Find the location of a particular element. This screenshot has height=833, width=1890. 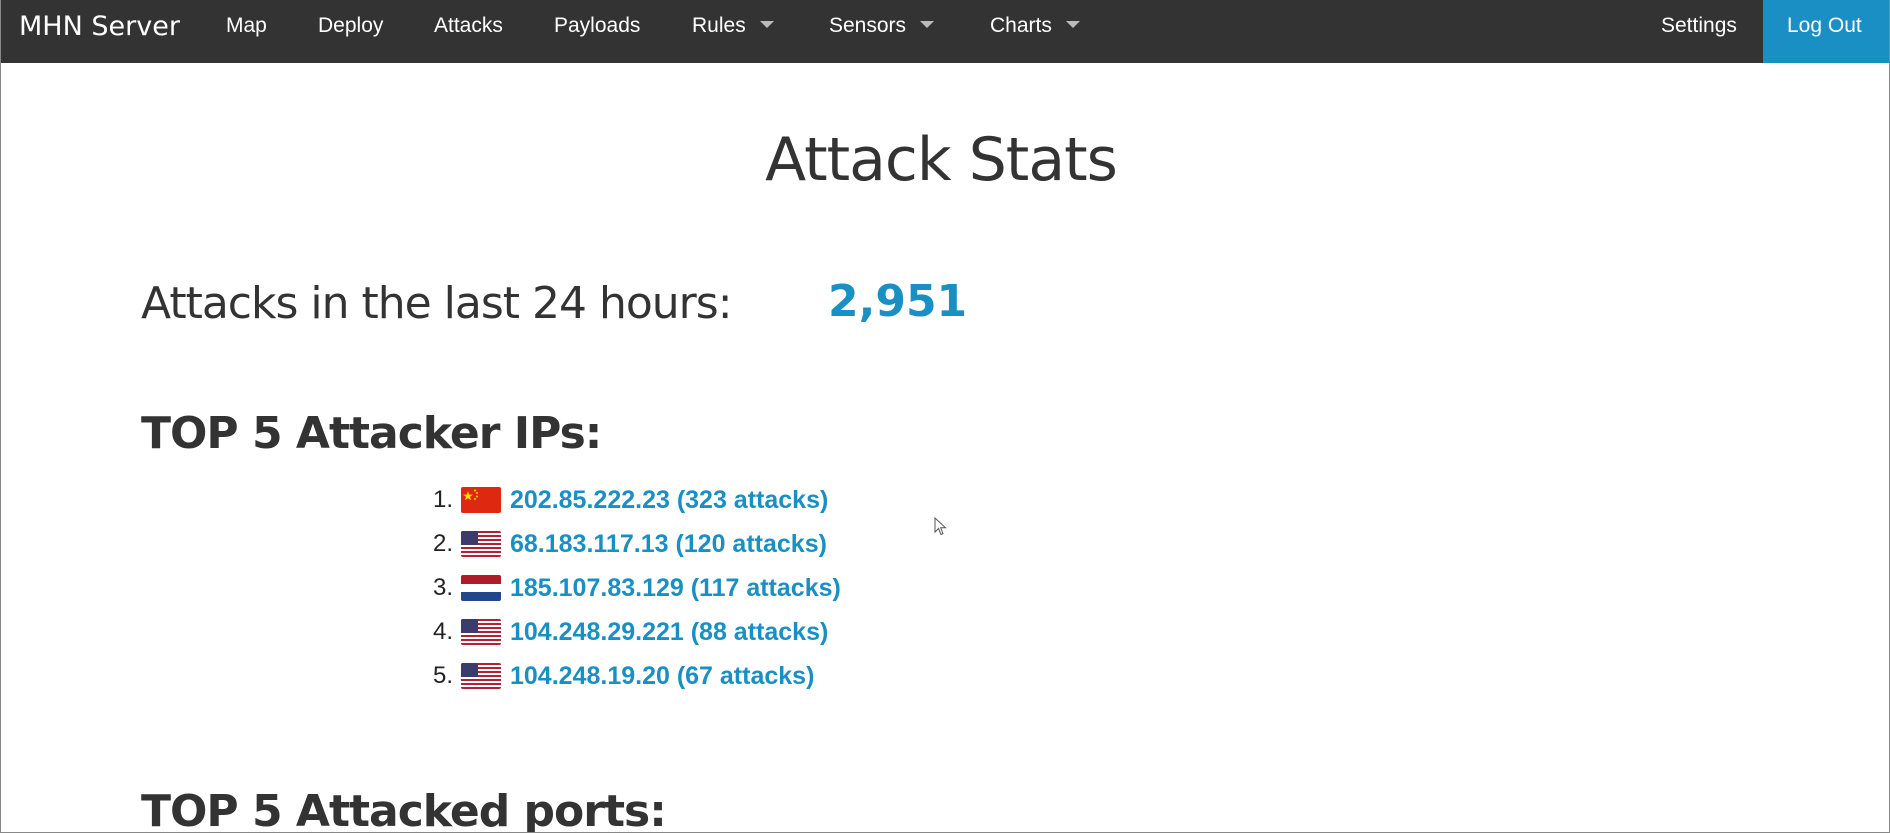

nav-charts-label: Charts is located at coordinates (1021, 25).